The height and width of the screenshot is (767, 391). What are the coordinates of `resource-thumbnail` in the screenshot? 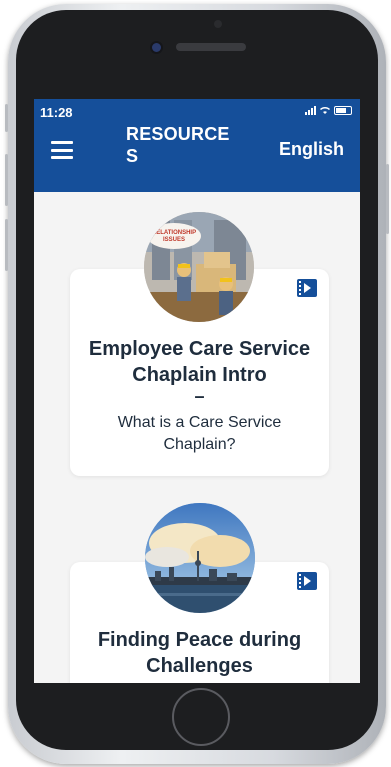 It's located at (200, 558).